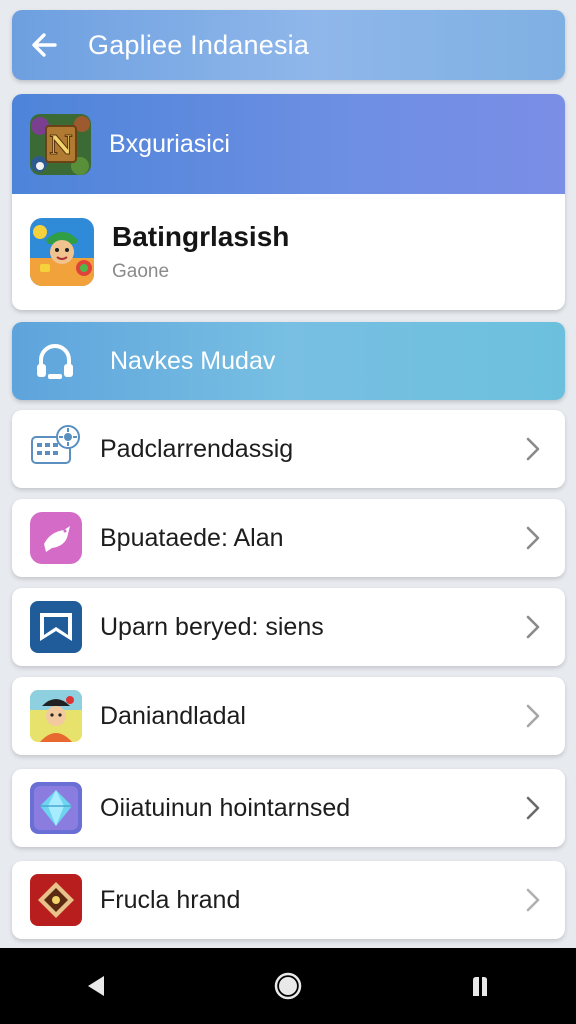 The width and height of the screenshot is (576, 1024). What do you see at coordinates (193, 360) in the screenshot?
I see `section-label: Navkes Mudav` at bounding box center [193, 360].